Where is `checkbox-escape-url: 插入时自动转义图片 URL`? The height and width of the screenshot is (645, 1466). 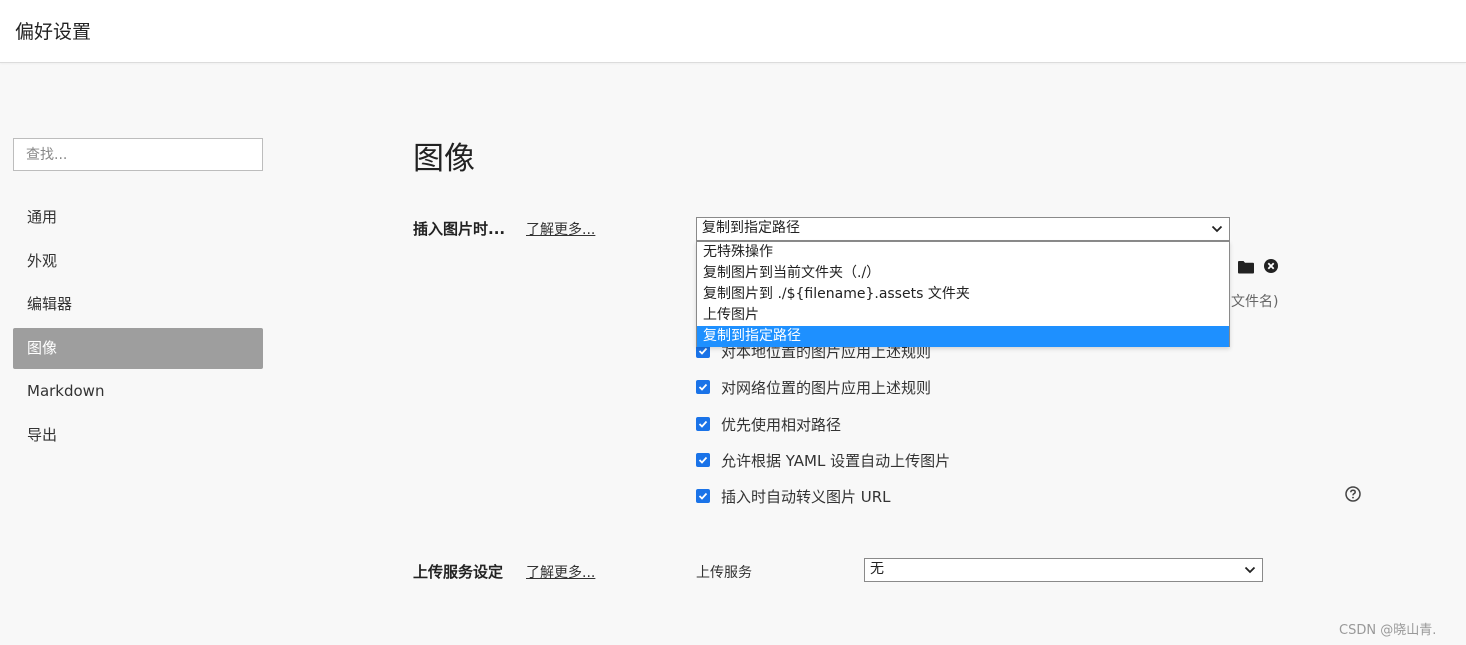
checkbox-escape-url: 插入时自动转义图片 URL is located at coordinates (793, 496).